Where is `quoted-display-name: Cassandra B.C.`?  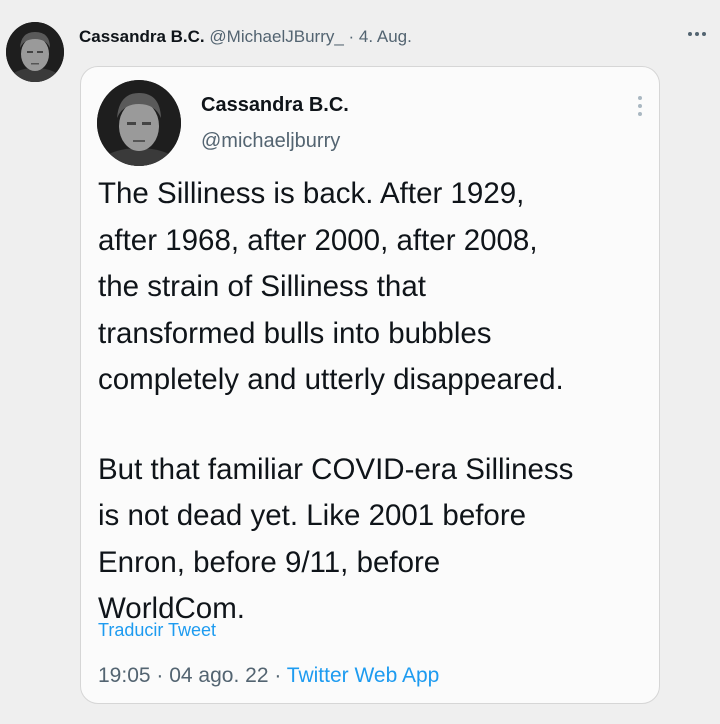
quoted-display-name: Cassandra B.C. is located at coordinates (275, 105).